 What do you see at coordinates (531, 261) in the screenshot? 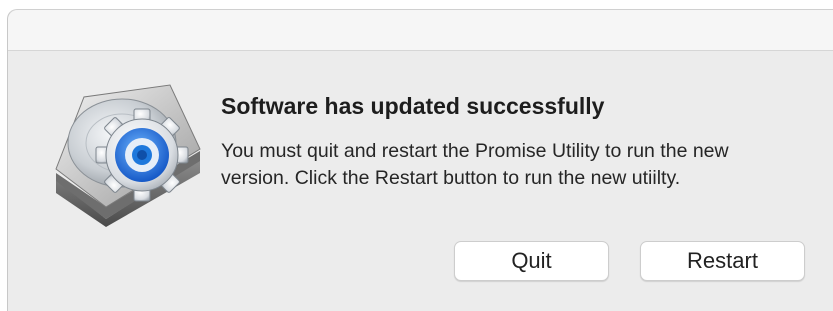
I see `quit-button: Quit` at bounding box center [531, 261].